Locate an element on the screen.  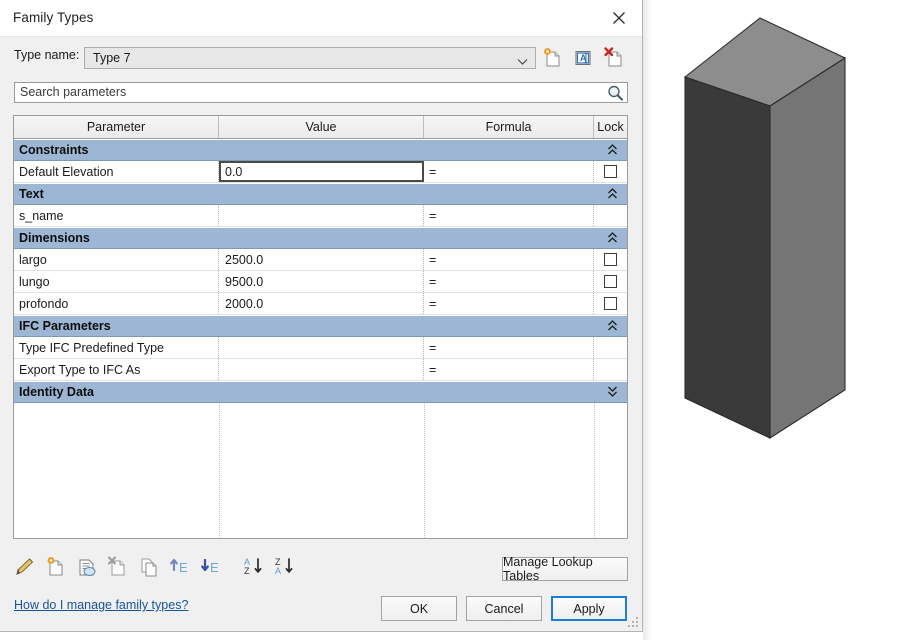
resize-grip is located at coordinates (633, 622).